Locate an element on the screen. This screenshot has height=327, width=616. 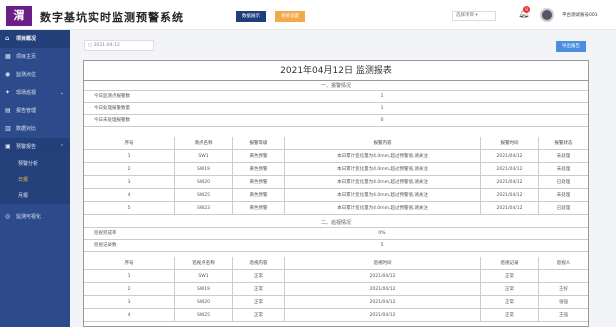
cell: SW25 is located at coordinates (203, 195).